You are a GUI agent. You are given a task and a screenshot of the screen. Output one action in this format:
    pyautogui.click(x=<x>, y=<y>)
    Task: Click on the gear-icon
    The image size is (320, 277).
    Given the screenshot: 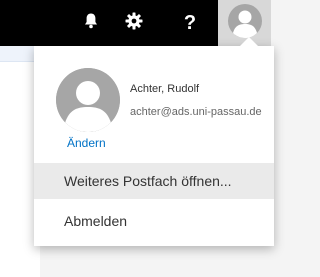 What is the action you would take?
    pyautogui.click(x=134, y=23)
    